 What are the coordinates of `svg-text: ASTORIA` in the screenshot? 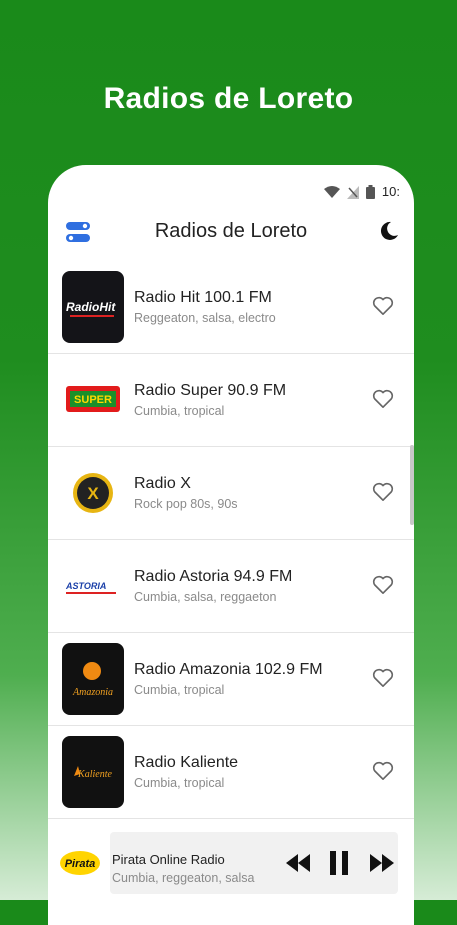 It's located at (85, 586).